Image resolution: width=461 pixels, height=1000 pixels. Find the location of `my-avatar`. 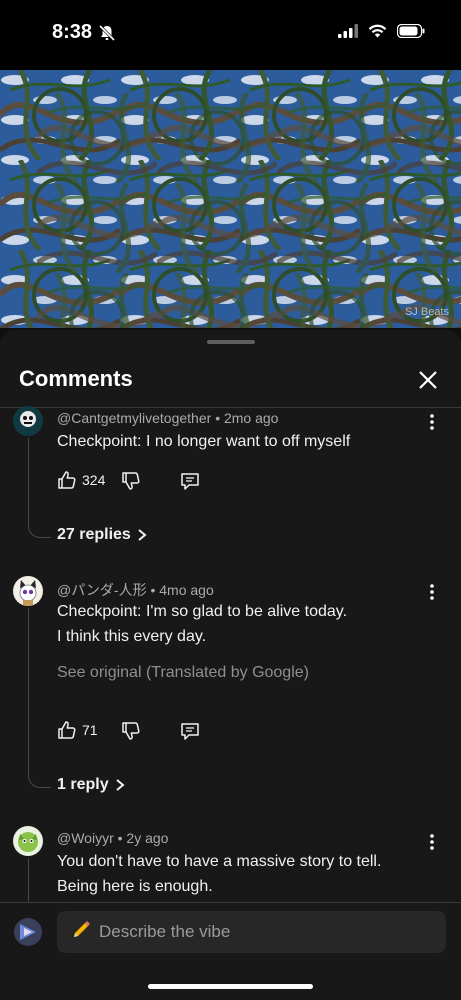

my-avatar is located at coordinates (28, 932).